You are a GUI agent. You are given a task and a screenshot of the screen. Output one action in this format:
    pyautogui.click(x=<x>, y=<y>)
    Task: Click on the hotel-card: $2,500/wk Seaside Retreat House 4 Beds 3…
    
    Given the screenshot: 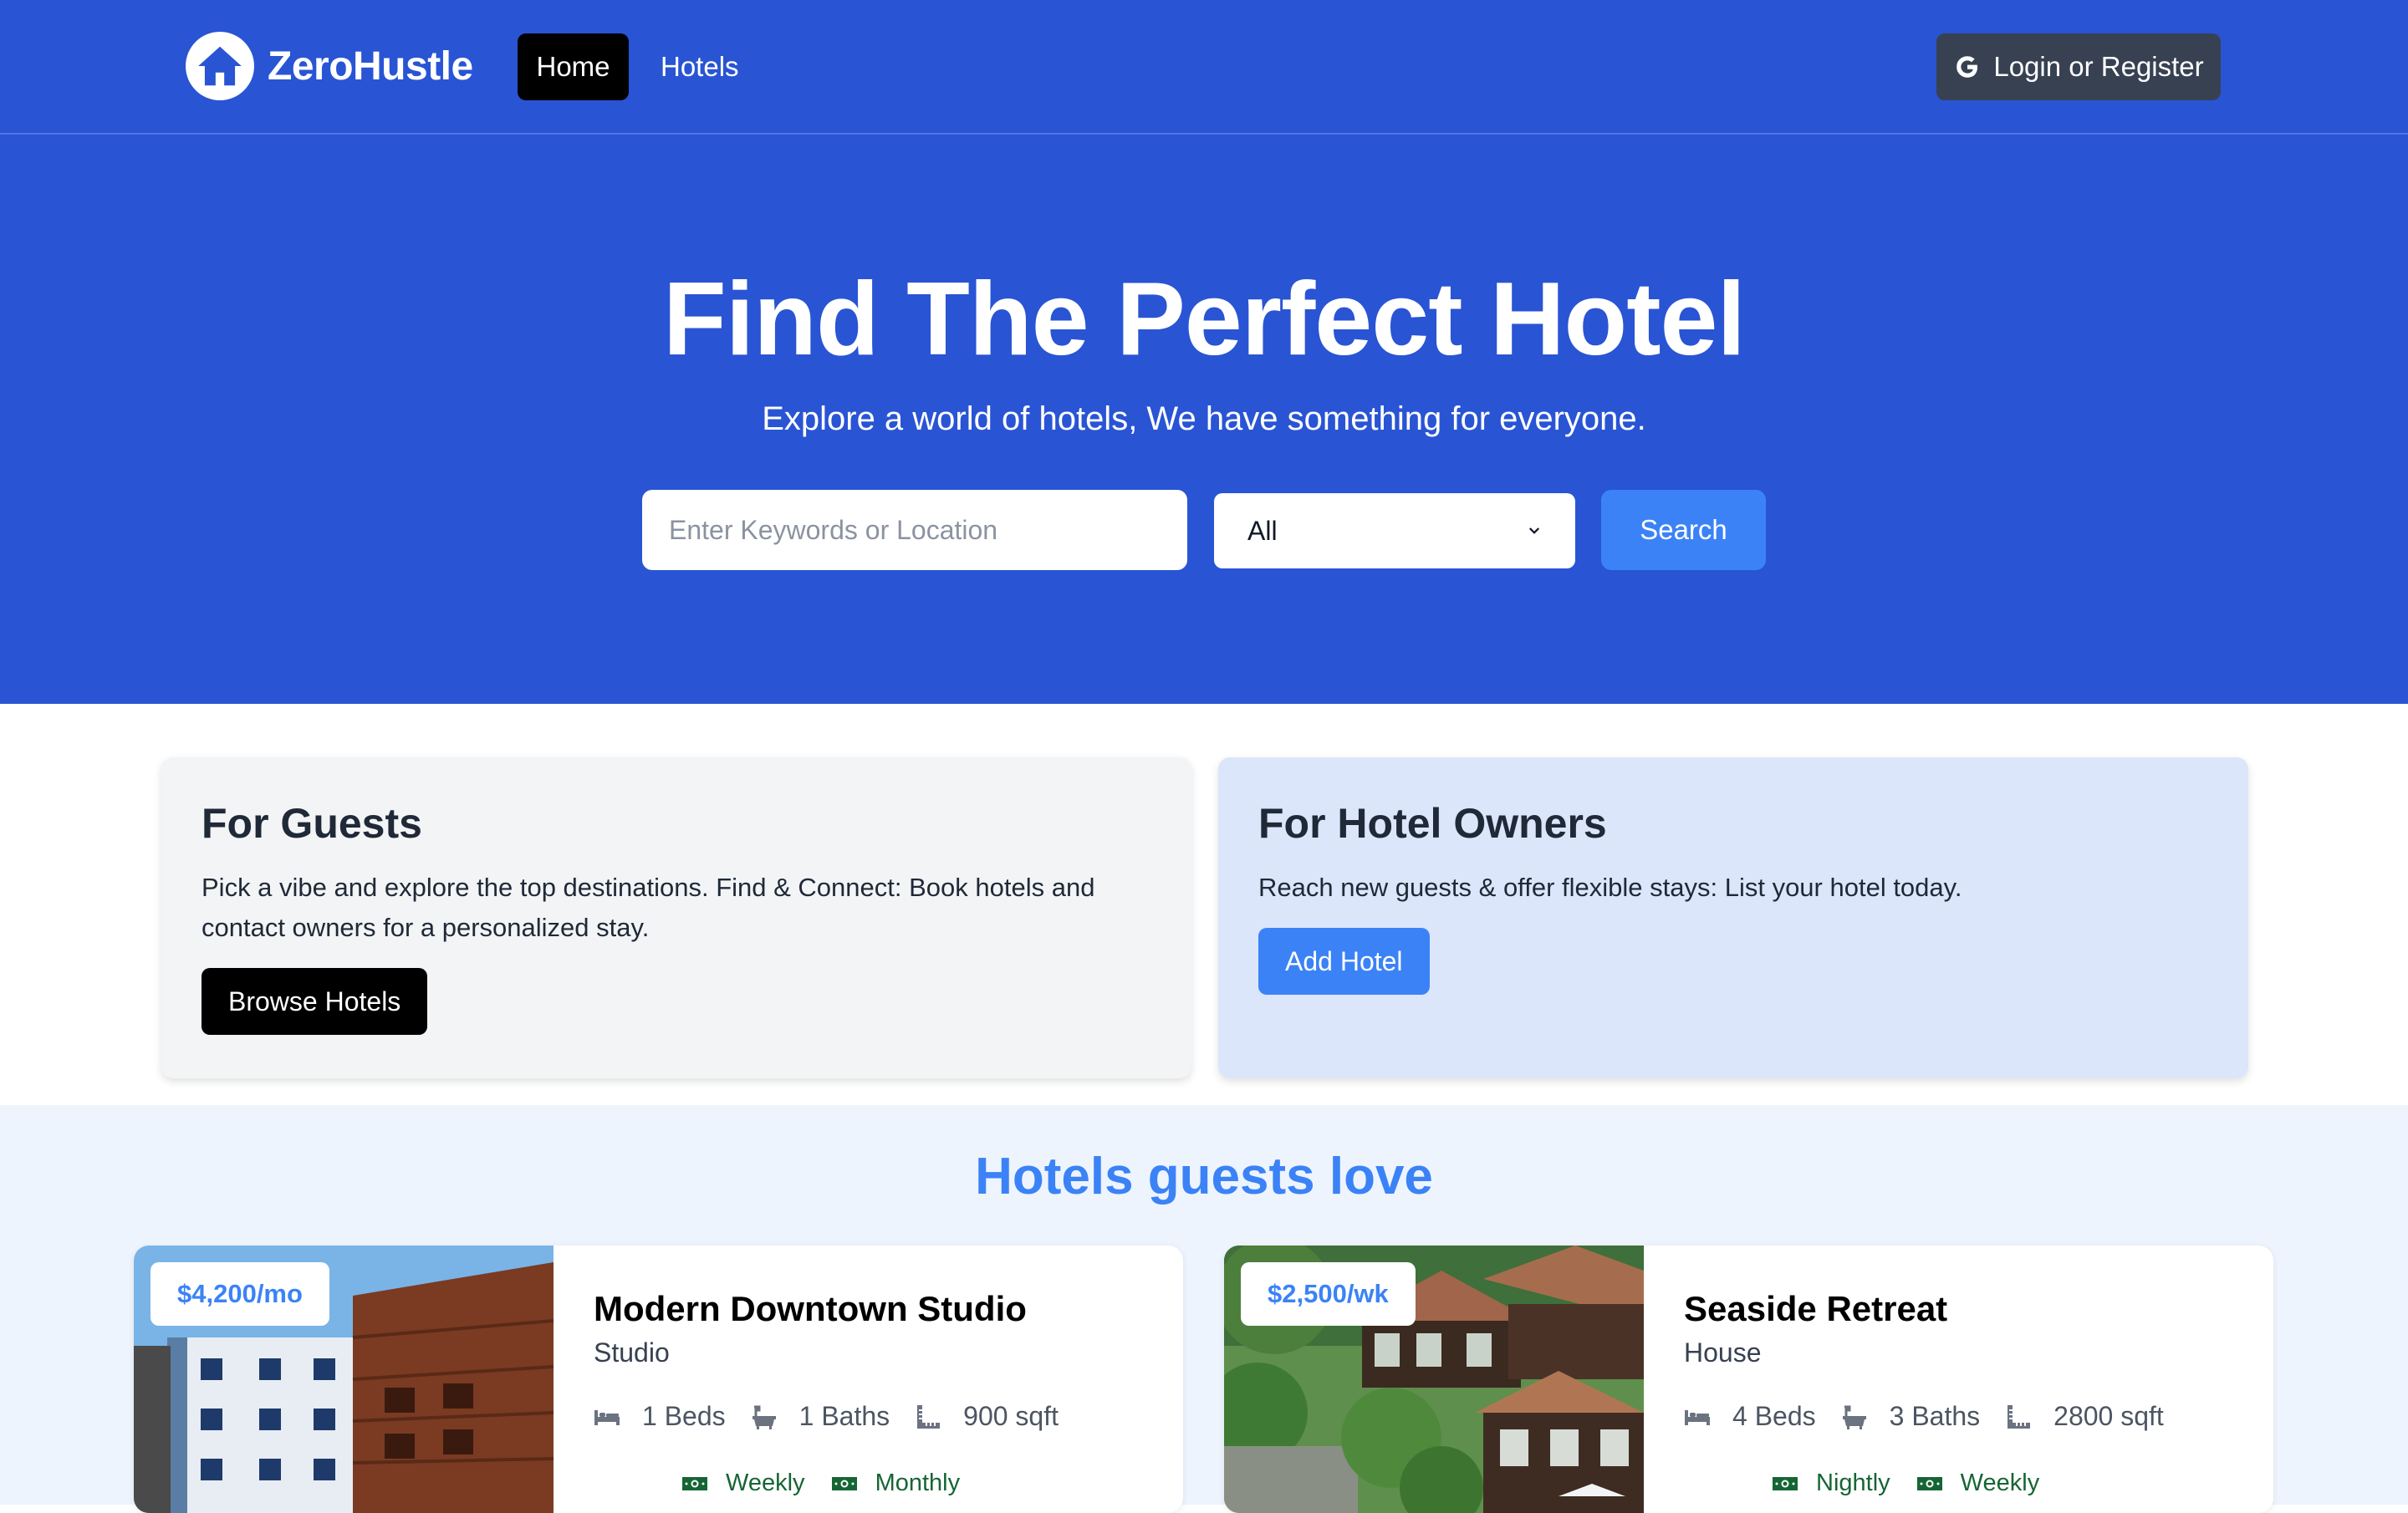 What is the action you would take?
    pyautogui.click(x=1749, y=1379)
    